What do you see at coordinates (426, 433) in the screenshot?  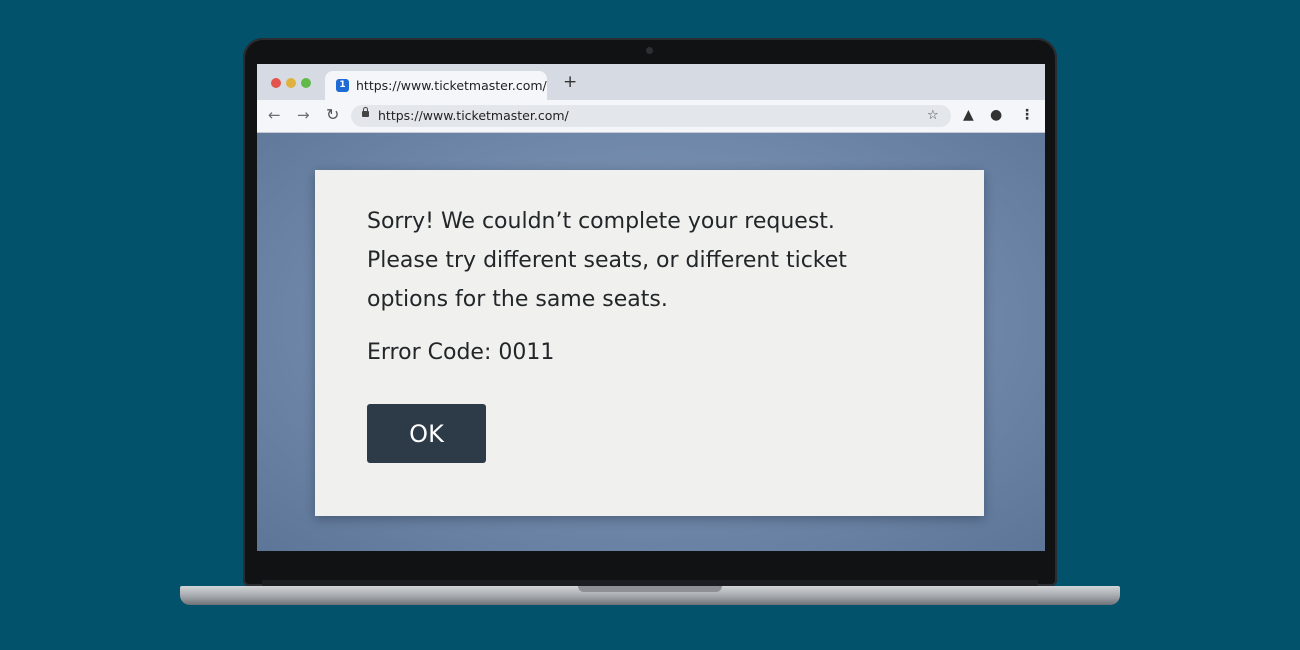 I see `ok-button: OK` at bounding box center [426, 433].